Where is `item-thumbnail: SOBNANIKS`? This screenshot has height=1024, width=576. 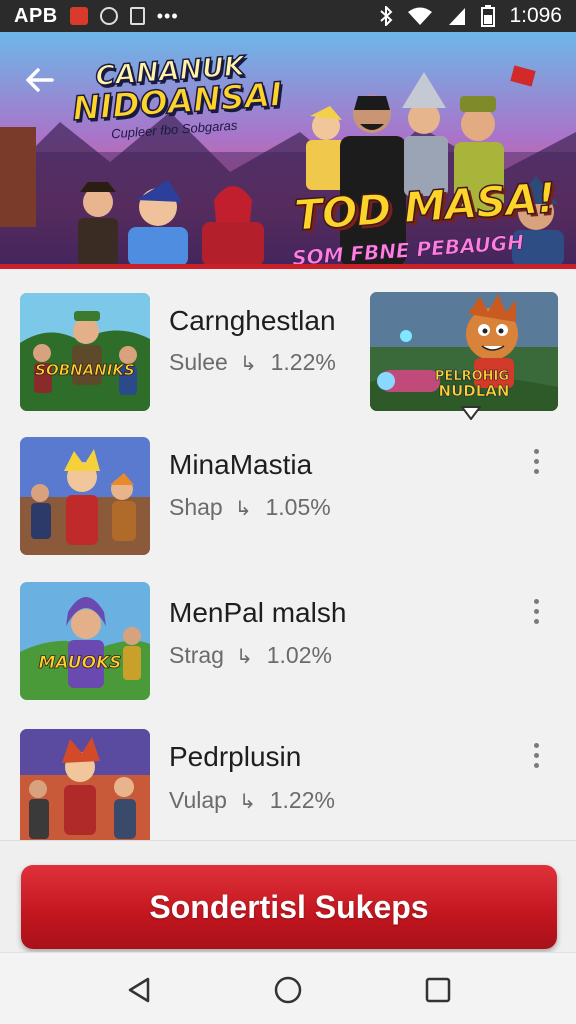 item-thumbnail: SOBNANIKS is located at coordinates (85, 352).